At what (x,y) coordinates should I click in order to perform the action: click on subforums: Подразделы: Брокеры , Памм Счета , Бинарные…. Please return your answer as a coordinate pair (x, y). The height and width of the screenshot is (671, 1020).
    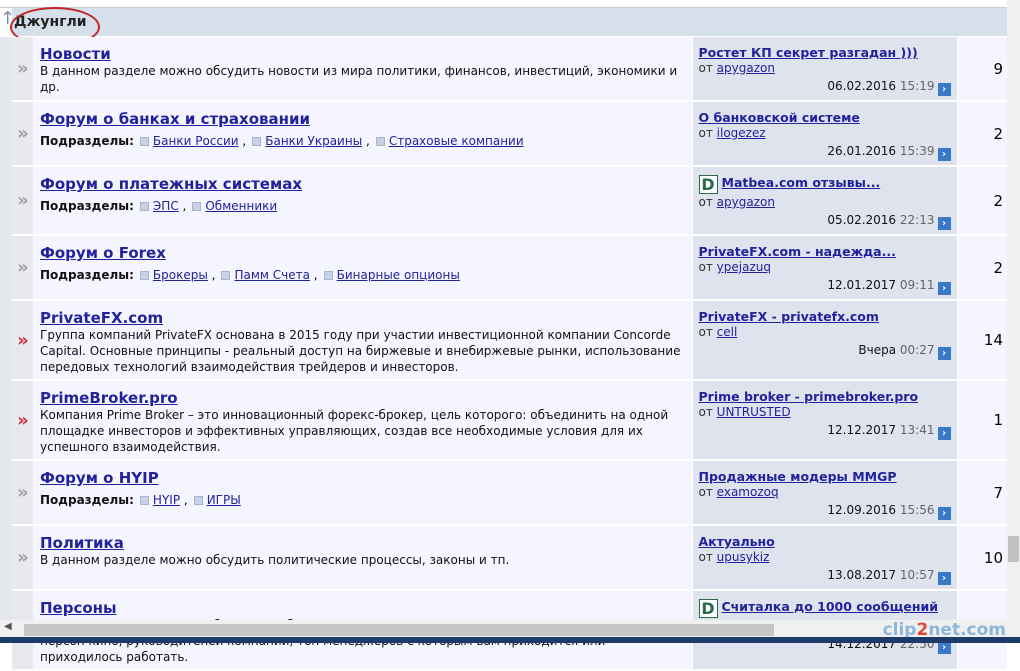
    Looking at the image, I should click on (250, 275).